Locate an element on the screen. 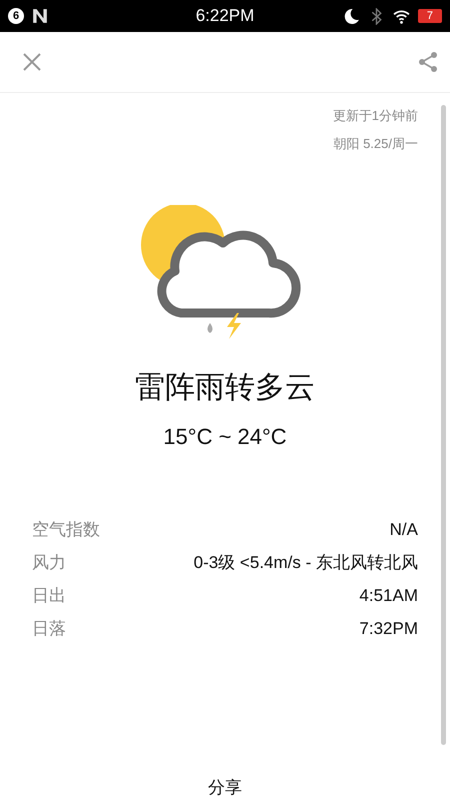  detail-value: N/A is located at coordinates (404, 530).